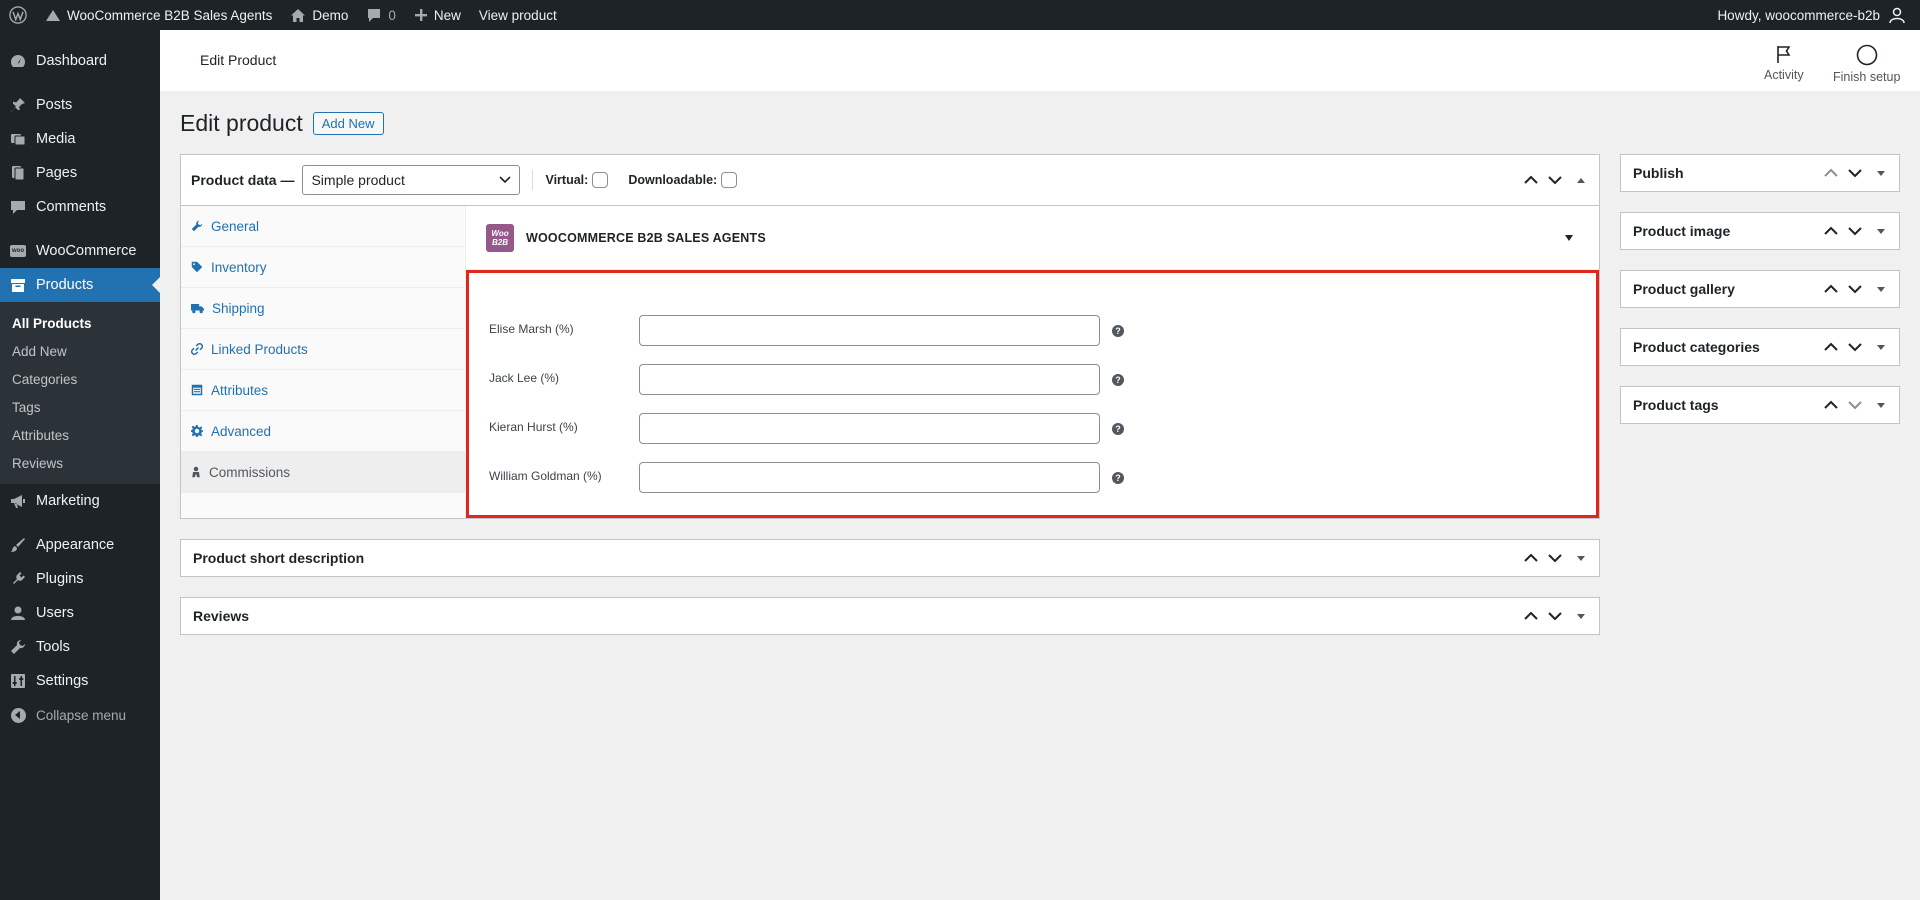 The image size is (1920, 900). Describe the element at coordinates (323, 472) in the screenshot. I see `tab-commissions: Commissions` at that location.